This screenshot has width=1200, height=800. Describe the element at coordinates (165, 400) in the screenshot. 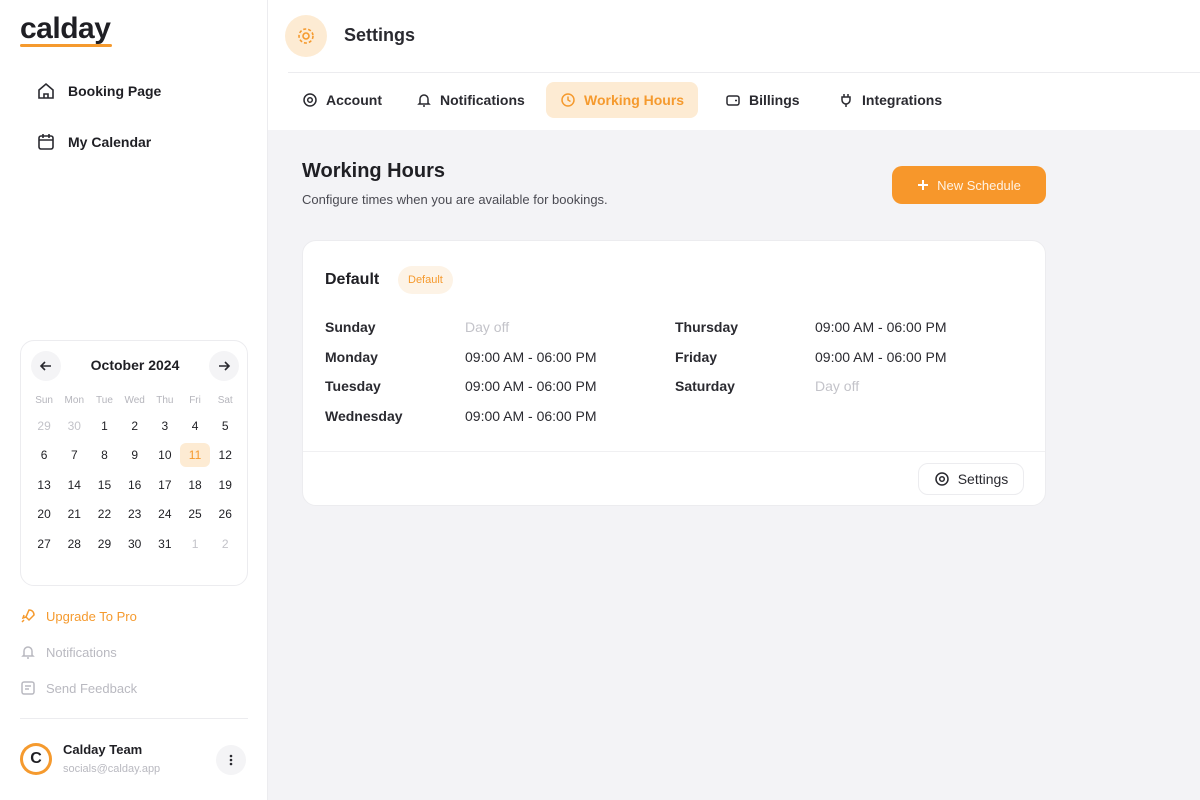

I see `weekday-label: Thu` at that location.